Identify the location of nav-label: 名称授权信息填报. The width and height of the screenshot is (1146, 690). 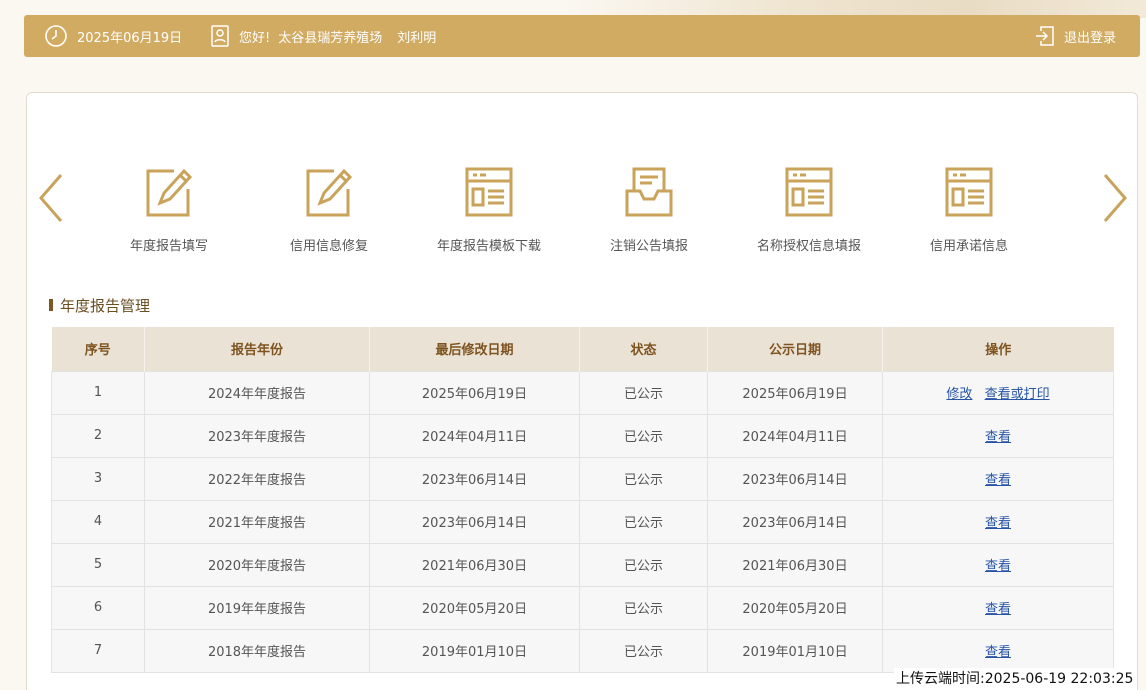
(808, 246).